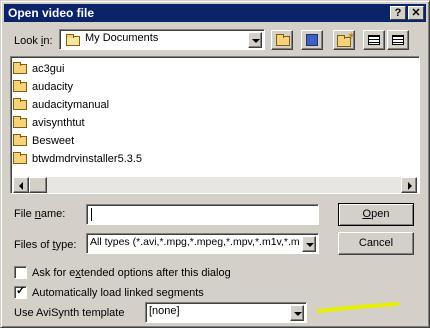  Describe the element at coordinates (71, 105) in the screenshot. I see `file-name: audacitymanual` at that location.